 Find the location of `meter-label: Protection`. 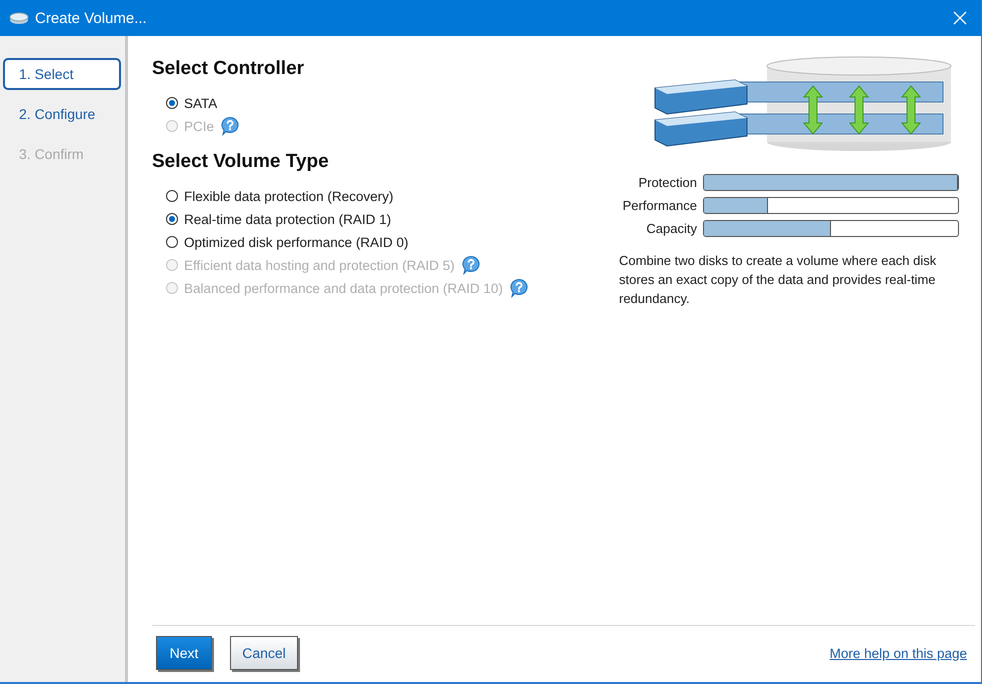

meter-label: Protection is located at coordinates (667, 182).